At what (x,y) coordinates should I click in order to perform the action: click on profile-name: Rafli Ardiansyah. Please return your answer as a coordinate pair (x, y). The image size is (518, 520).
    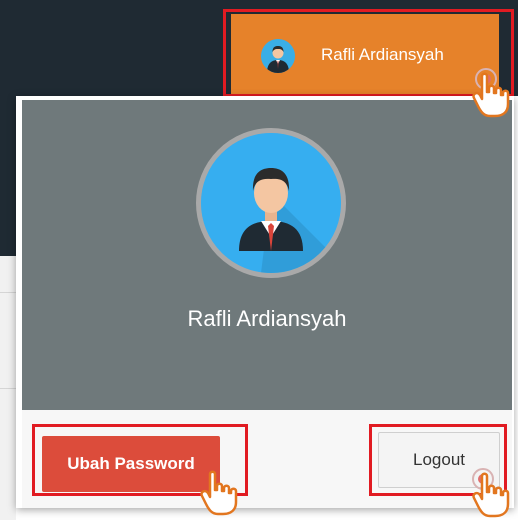
    Looking at the image, I should click on (267, 318).